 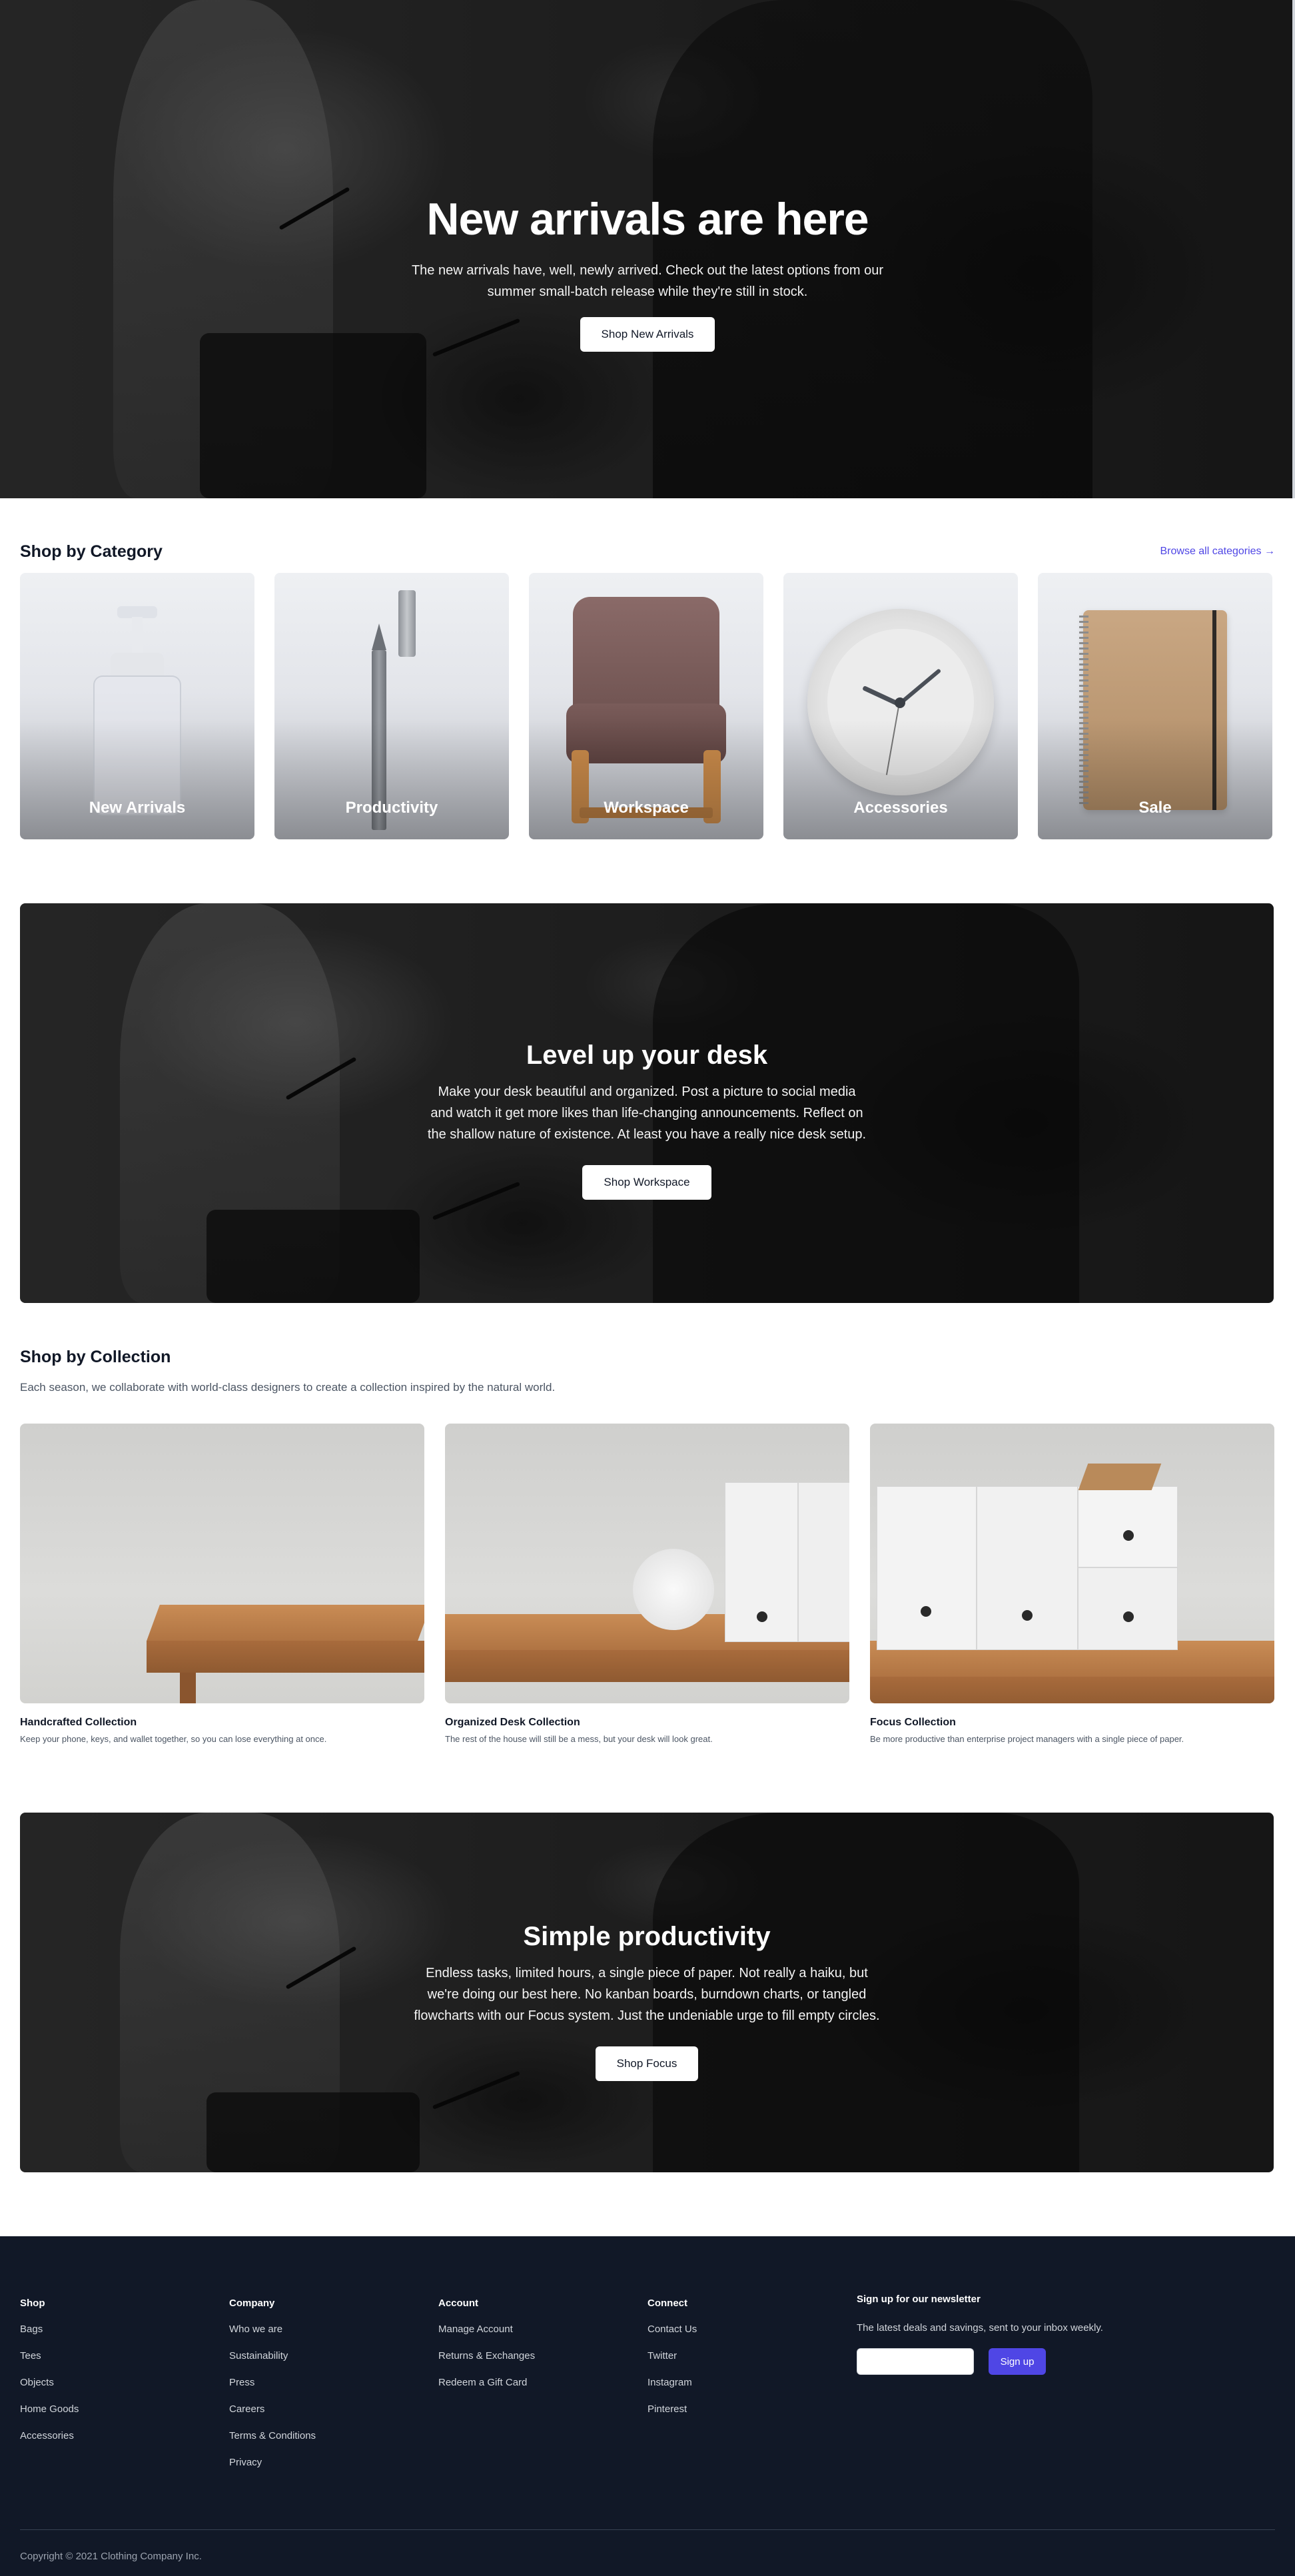 What do you see at coordinates (647, 334) in the screenshot?
I see `shop-new-arrivals-button: Shop New Arrivals` at bounding box center [647, 334].